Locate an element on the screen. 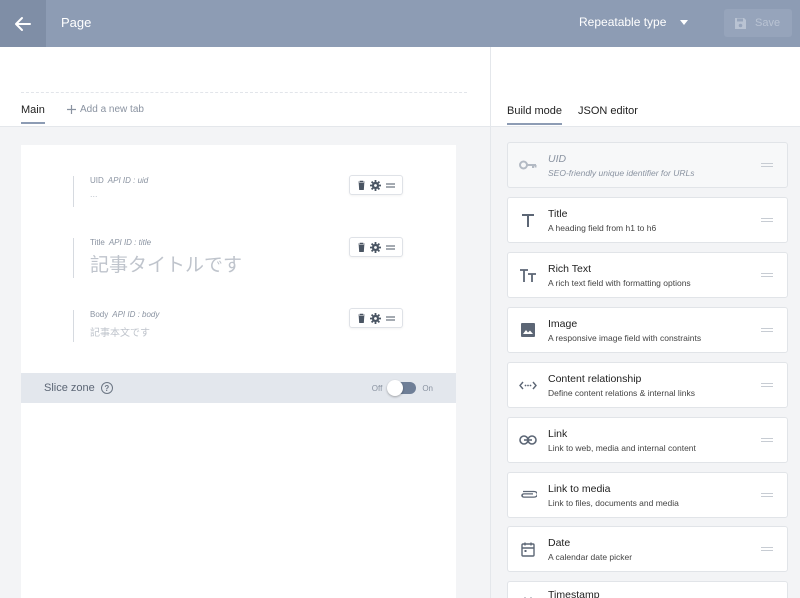  field-title-label: Title is located at coordinates (97, 242).